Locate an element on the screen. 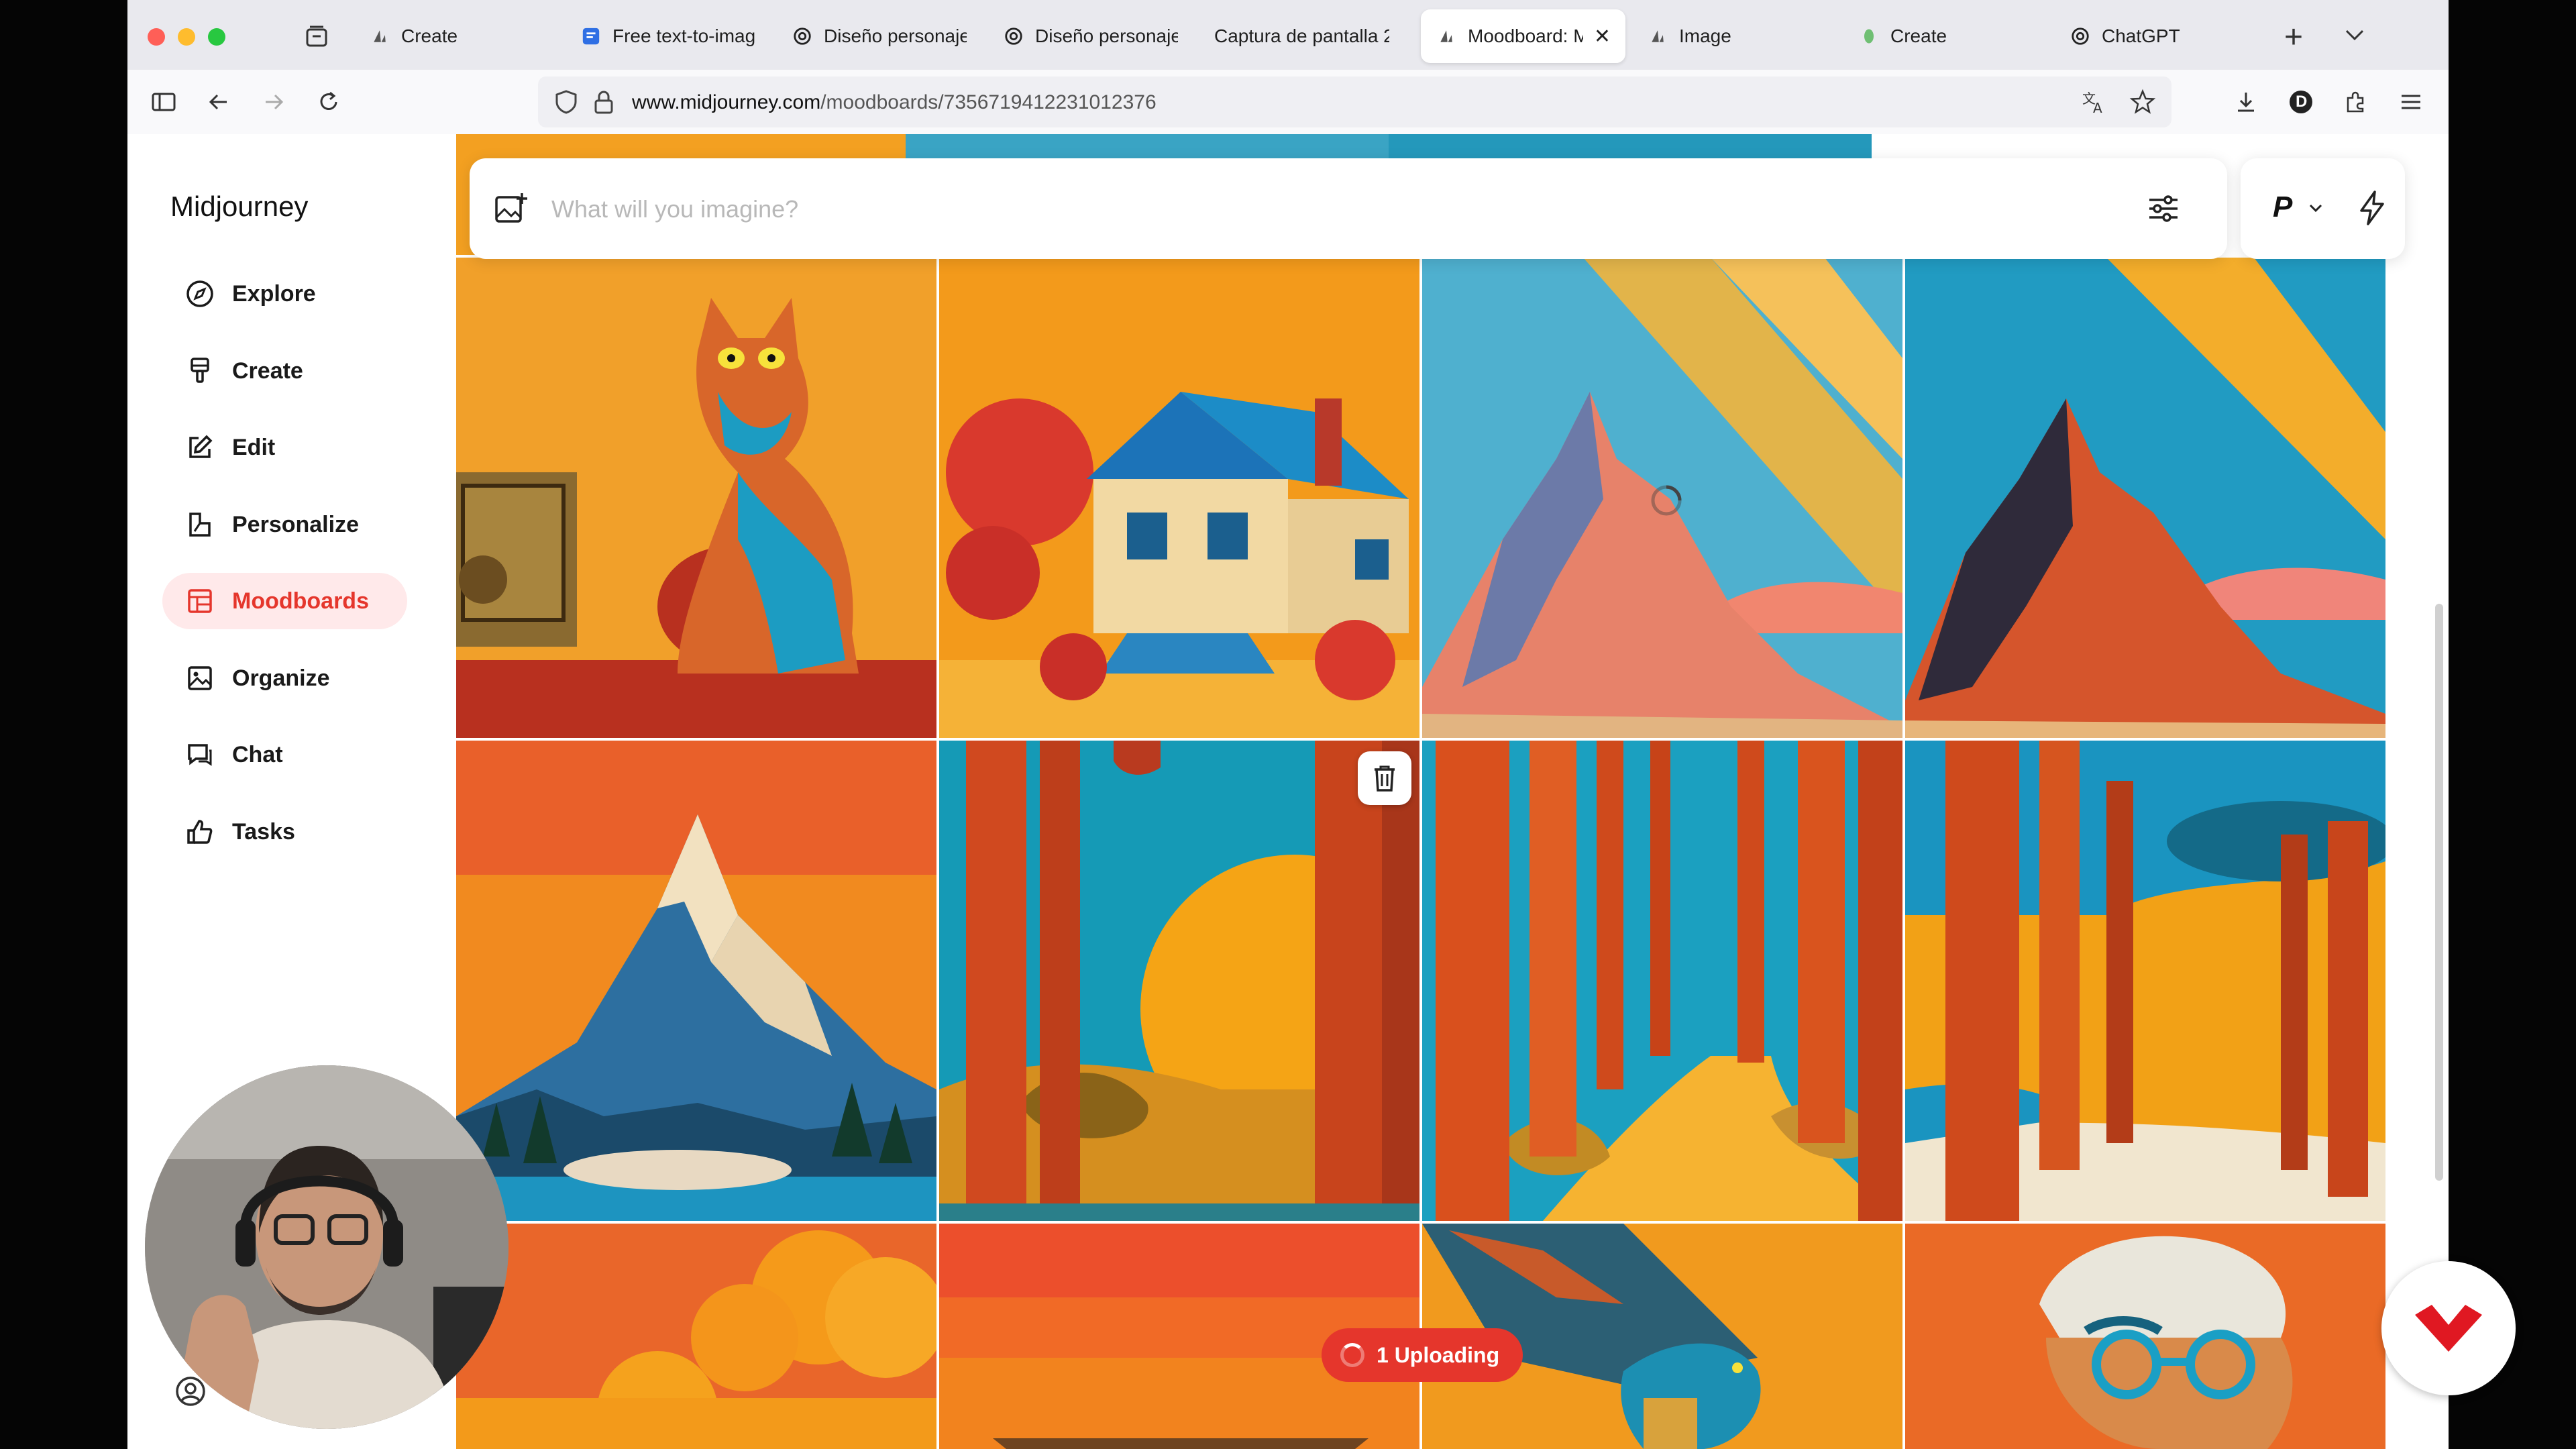 Image resolution: width=2576 pixels, height=1449 pixels. menu-icon is located at coordinates (2411, 102).